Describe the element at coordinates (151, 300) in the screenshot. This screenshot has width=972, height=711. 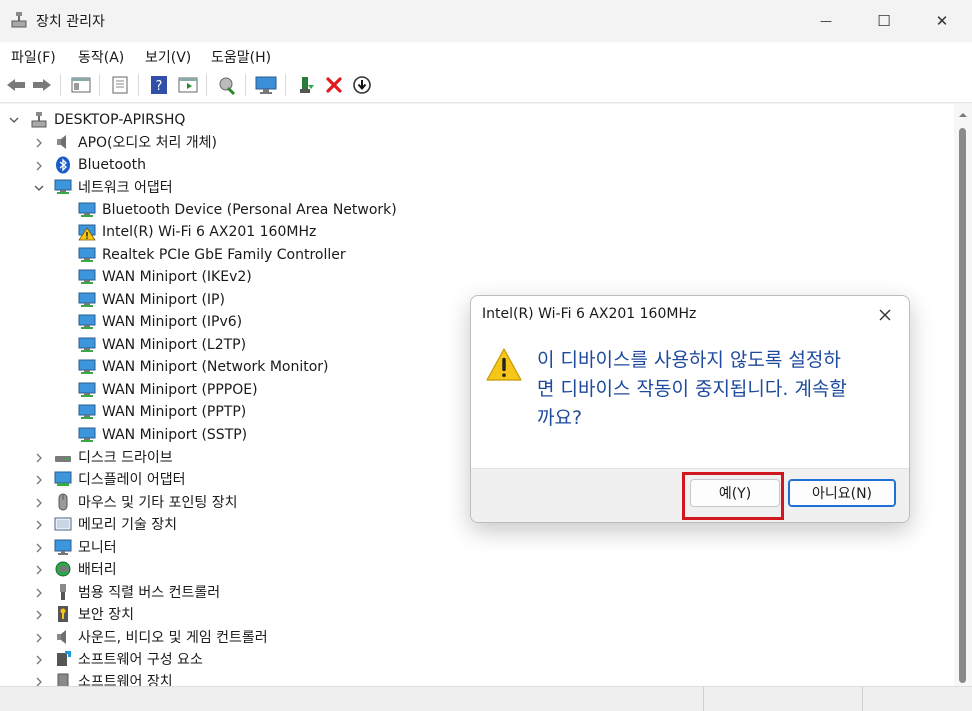
I see `tree-device: WAN Miniport (IP)` at that location.